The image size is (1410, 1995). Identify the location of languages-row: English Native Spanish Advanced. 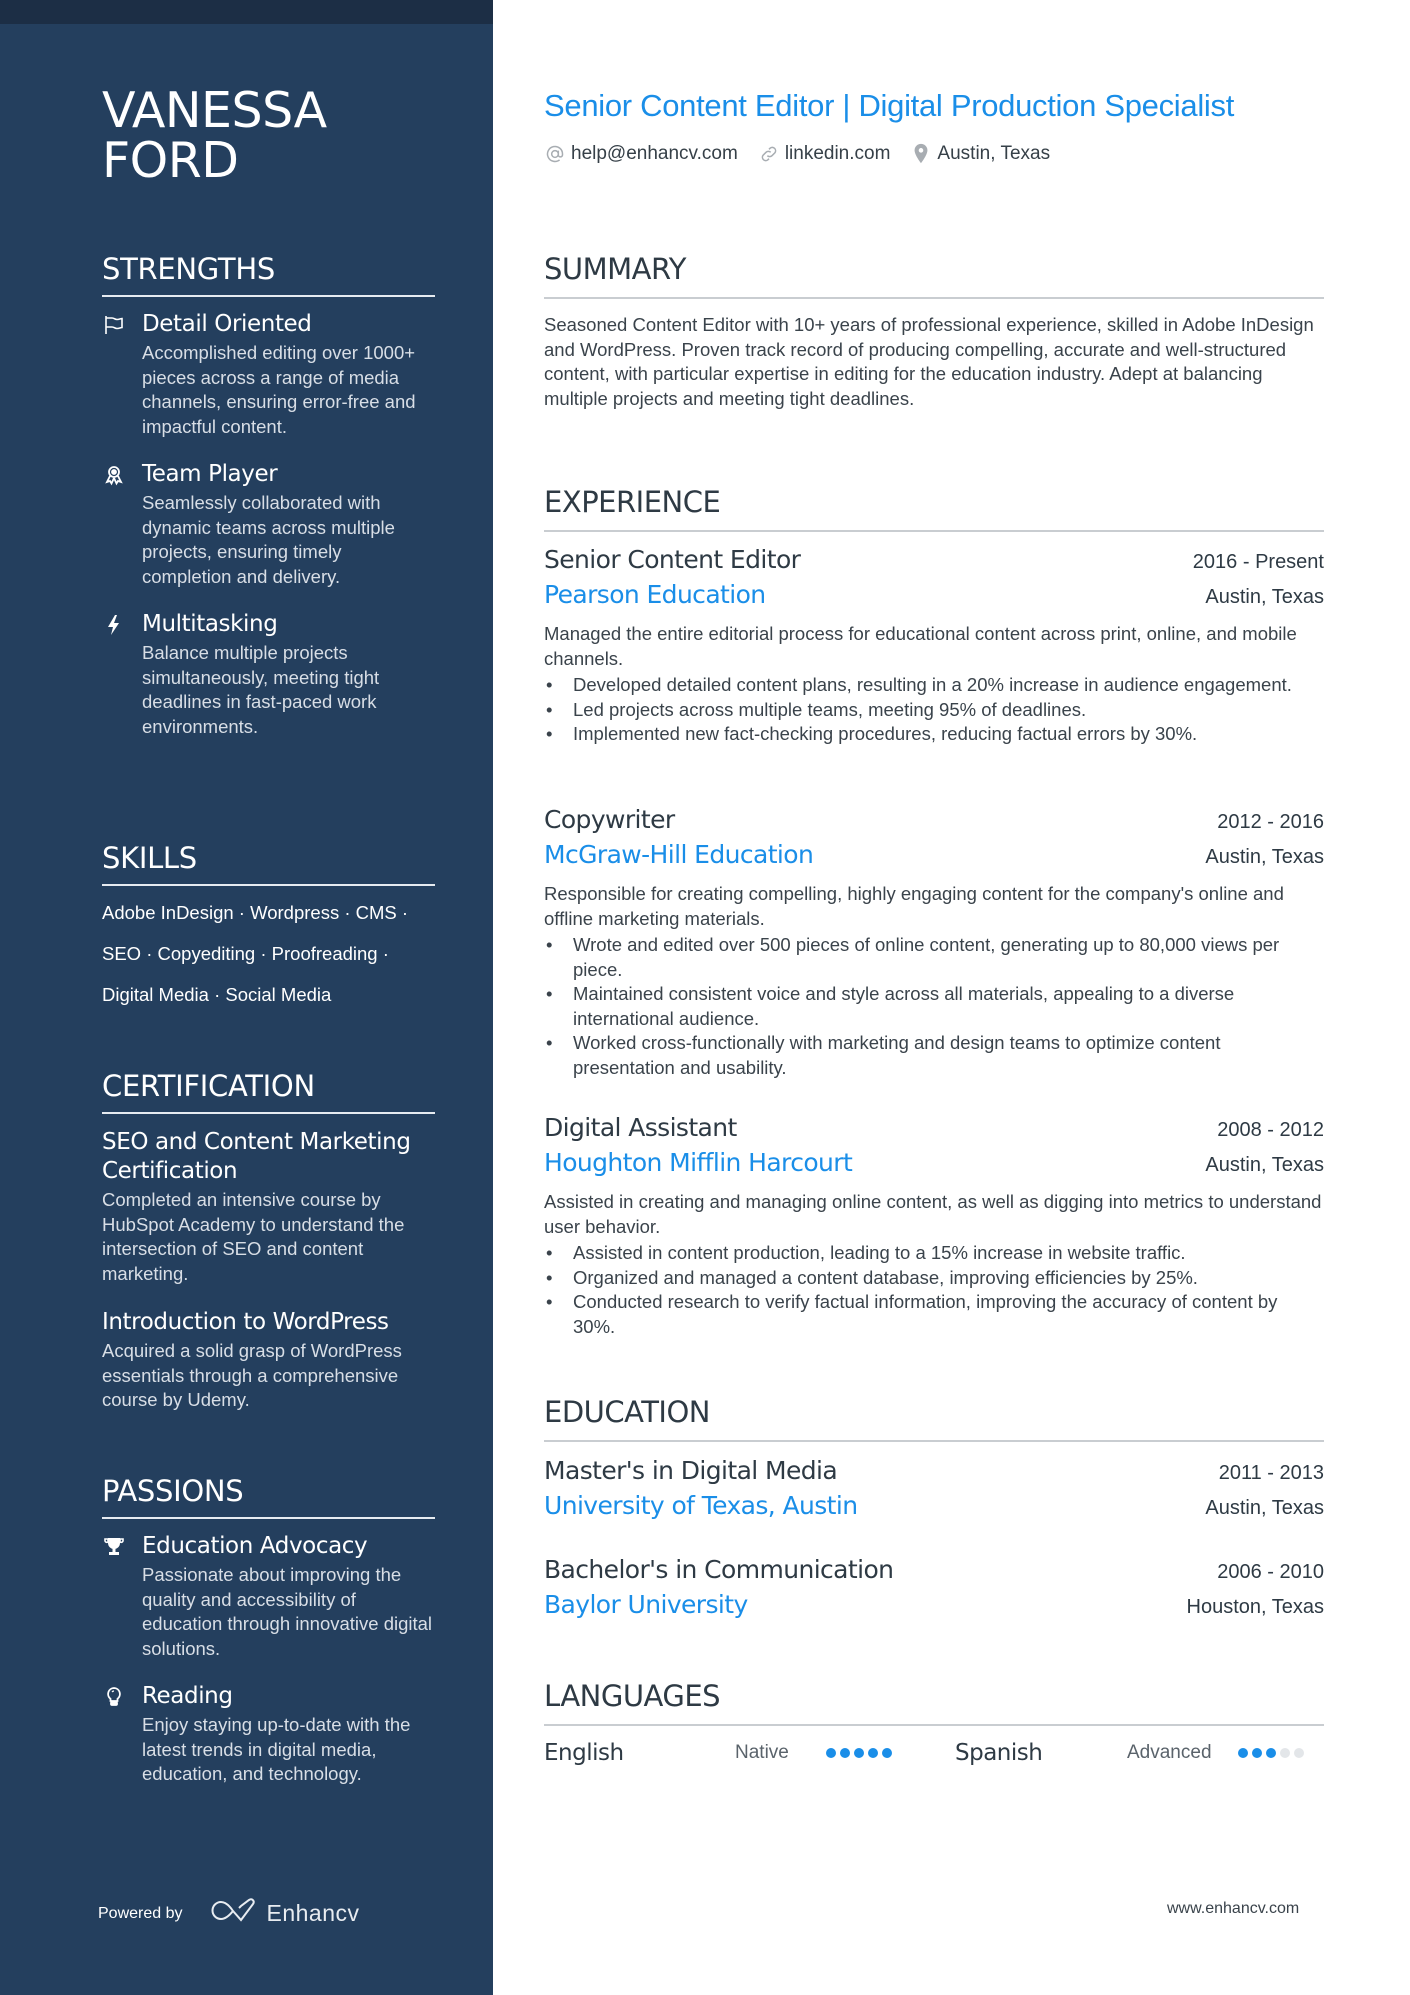
(934, 1757).